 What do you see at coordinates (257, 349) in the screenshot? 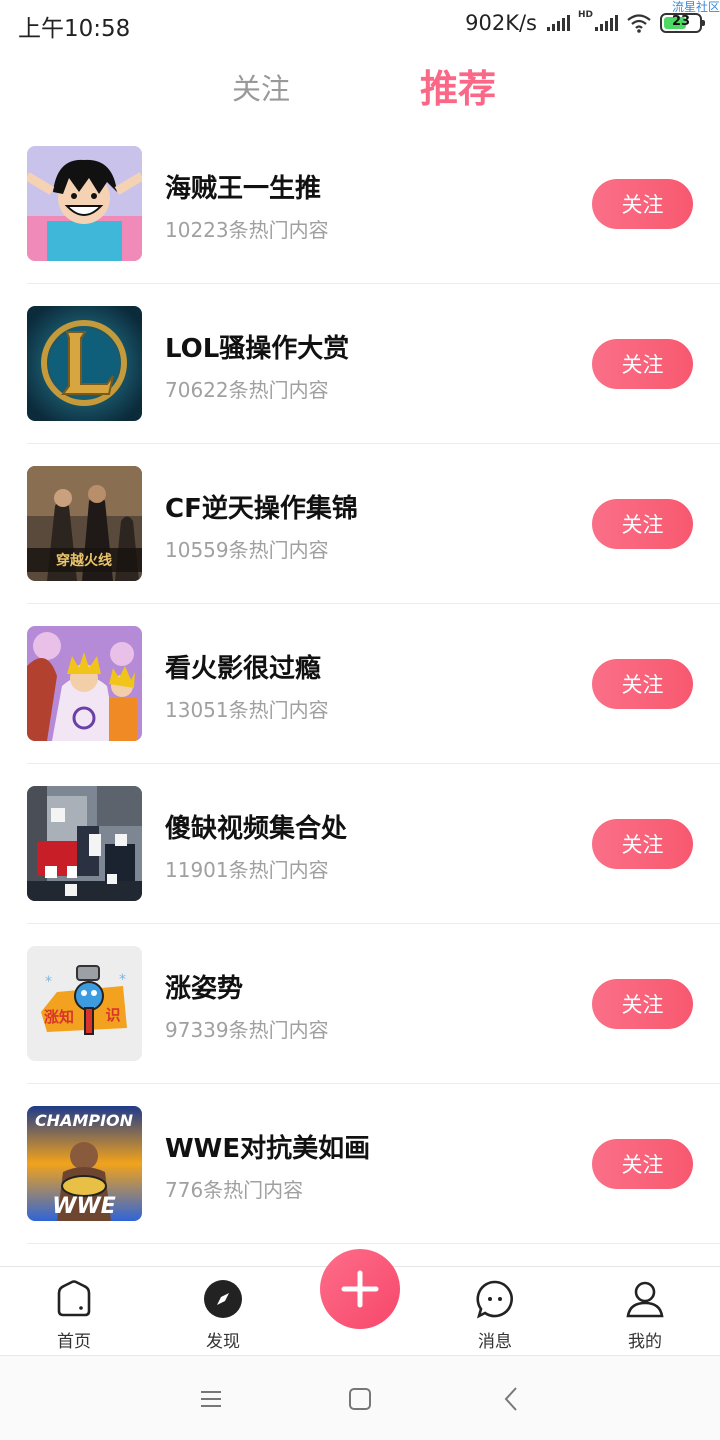
I see `topic-title: LOL骚操作大赏` at bounding box center [257, 349].